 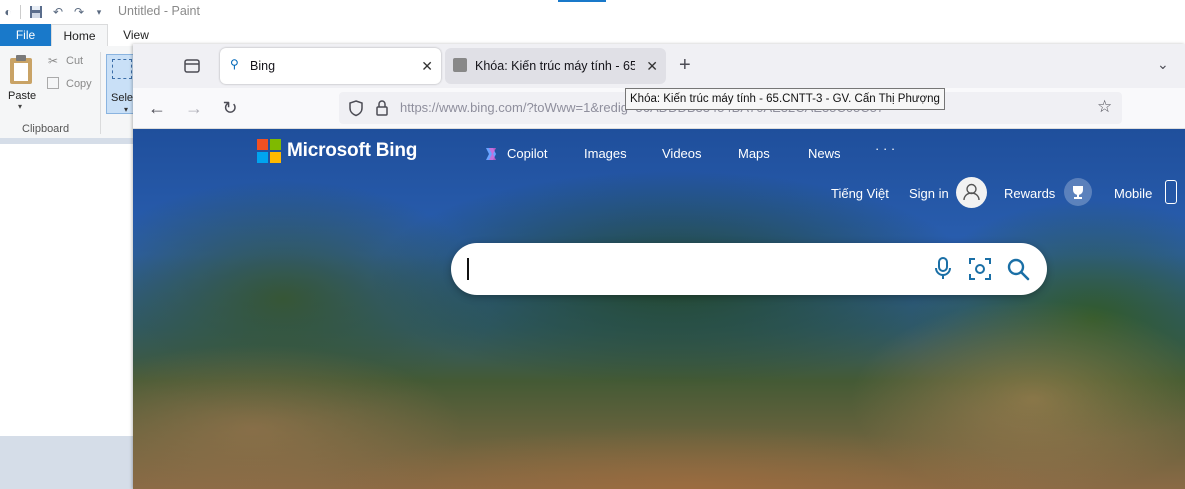 I want to click on bing-brand: Microsoft Bing, so click(x=352, y=151).